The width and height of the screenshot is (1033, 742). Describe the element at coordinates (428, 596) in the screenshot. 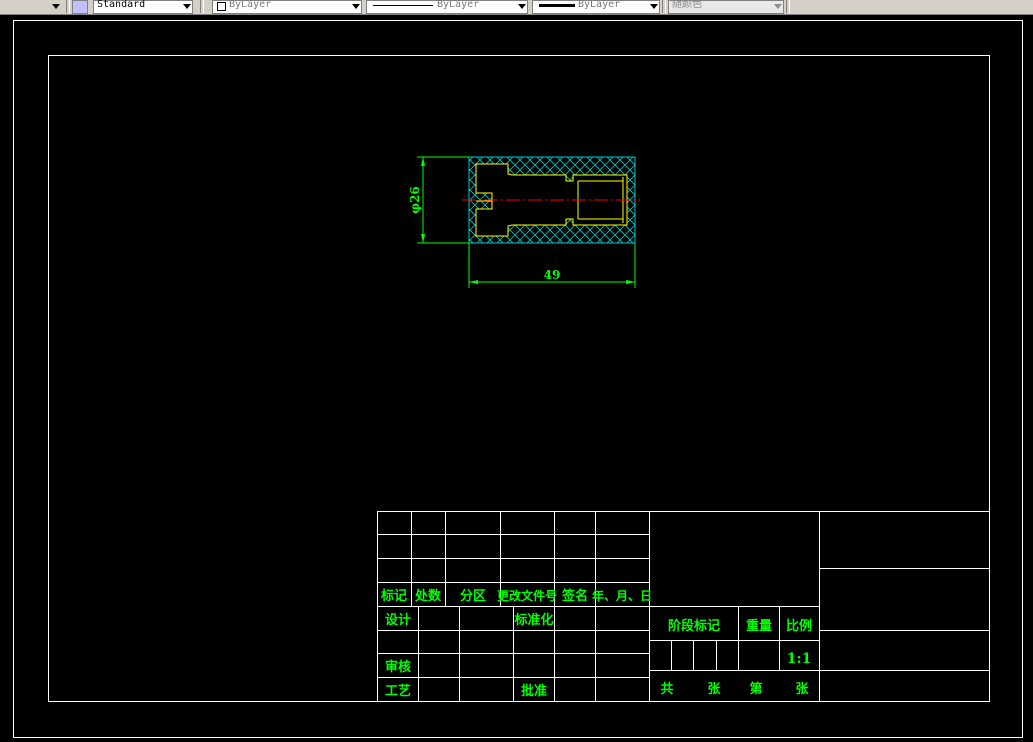

I see `rev-header-count: 处数` at that location.